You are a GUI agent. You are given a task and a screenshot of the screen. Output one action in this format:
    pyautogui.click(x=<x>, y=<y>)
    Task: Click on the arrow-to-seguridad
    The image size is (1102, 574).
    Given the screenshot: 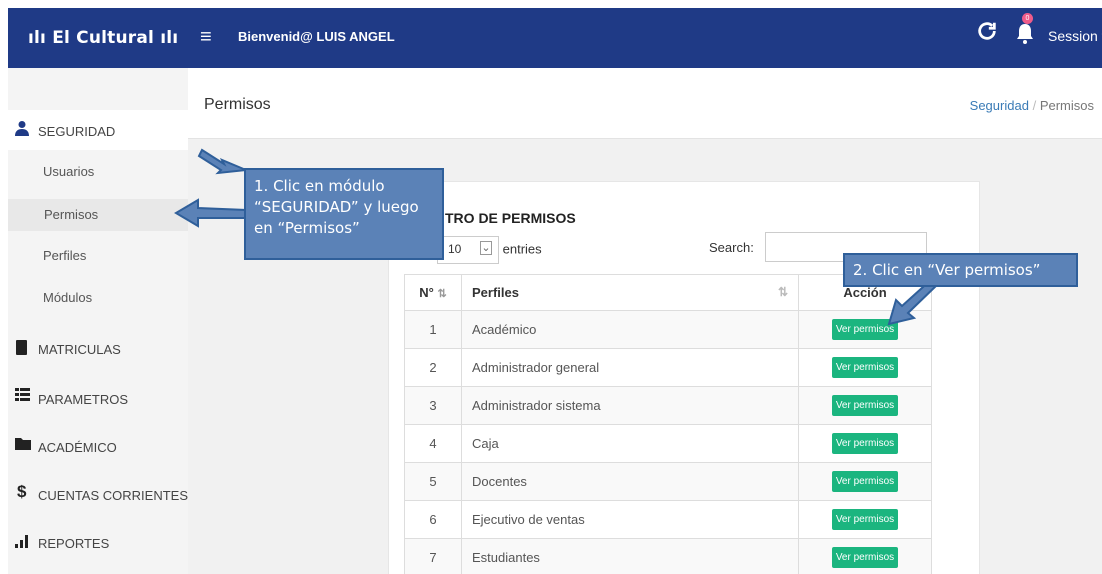 What is the action you would take?
    pyautogui.click(x=222, y=161)
    